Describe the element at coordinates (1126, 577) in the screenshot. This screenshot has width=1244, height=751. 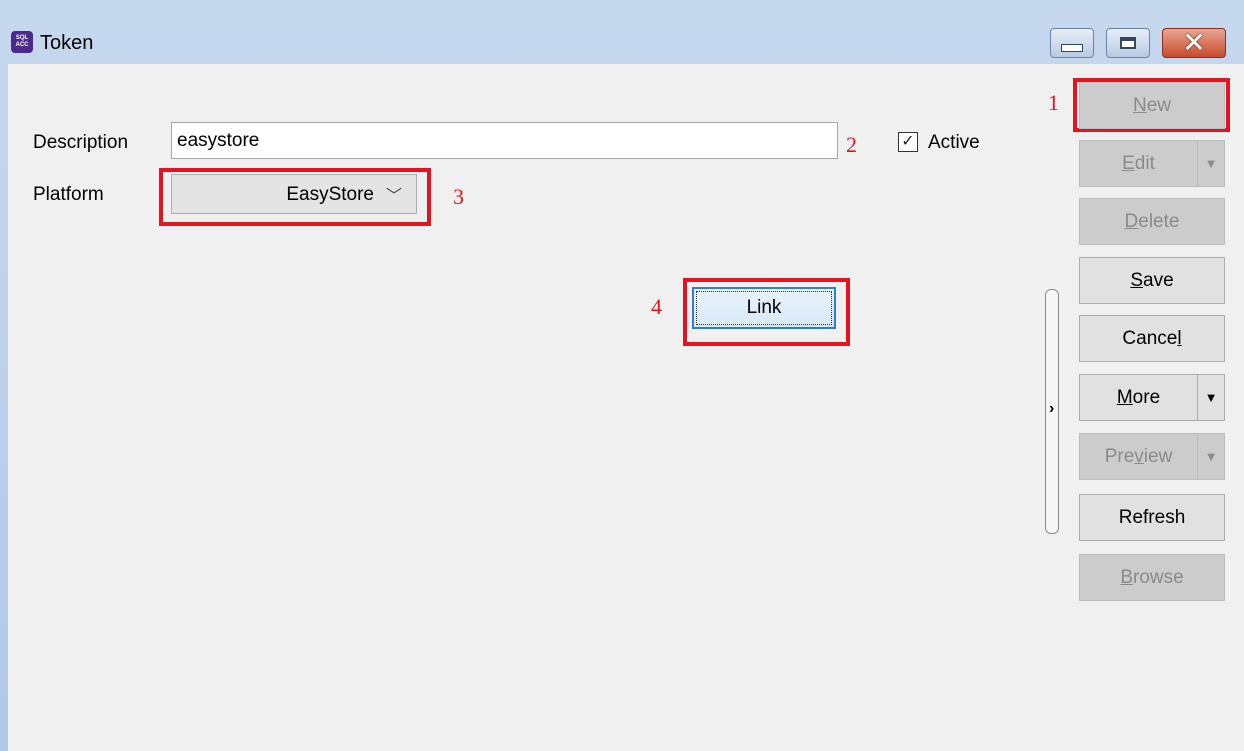
I see `browse-accelerator: B` at that location.